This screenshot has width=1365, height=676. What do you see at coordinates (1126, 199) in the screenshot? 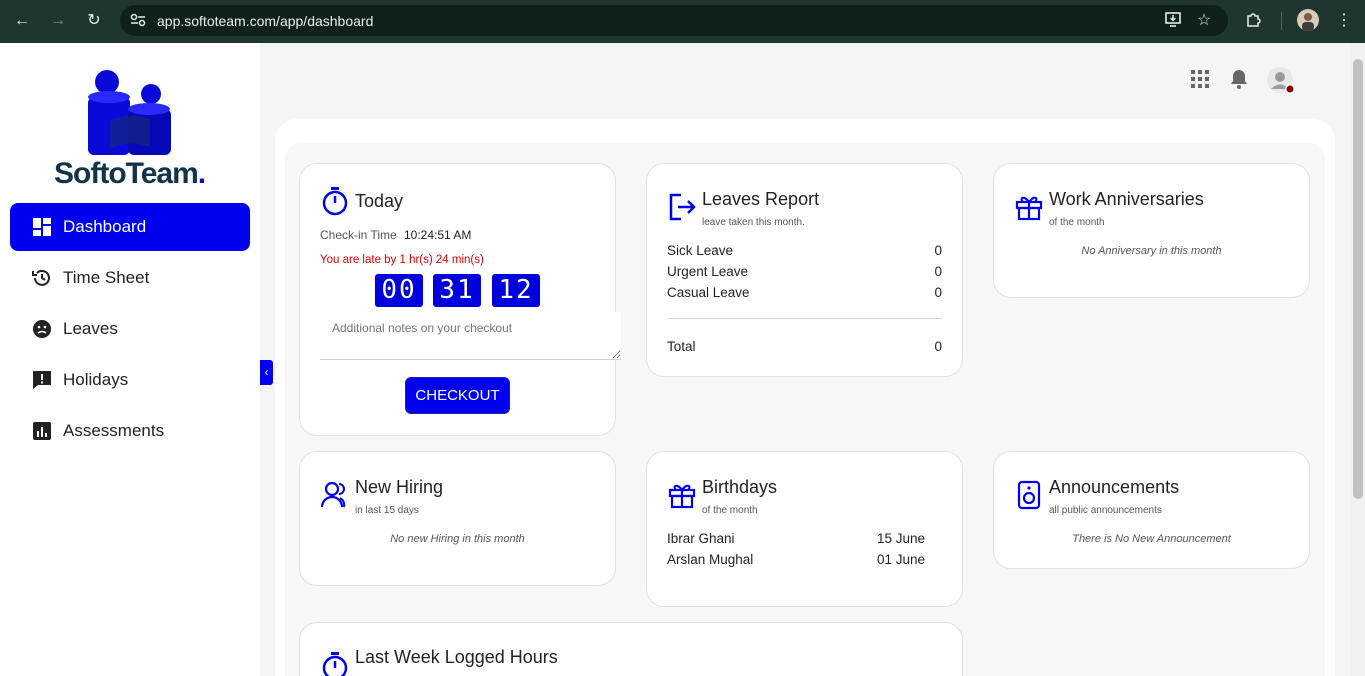
I see `card-title: Work Anniversaries` at bounding box center [1126, 199].